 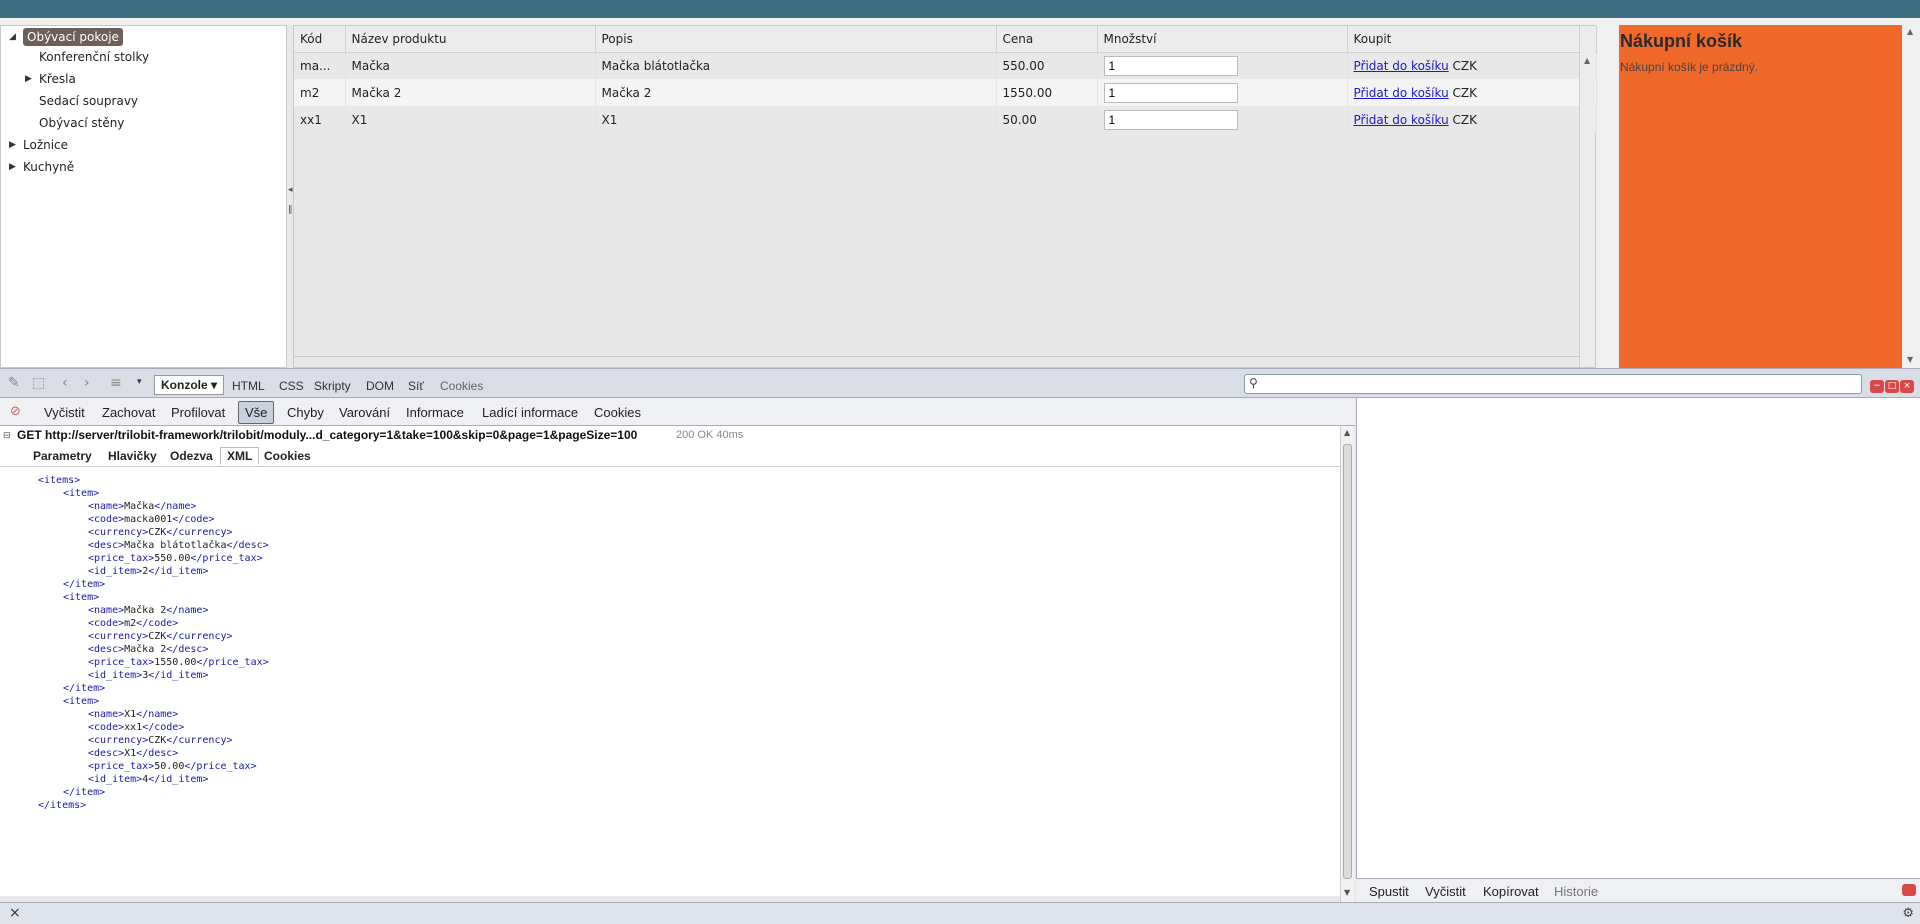 What do you see at coordinates (470, 39) in the screenshot?
I see `column-header-name: Název produktu` at bounding box center [470, 39].